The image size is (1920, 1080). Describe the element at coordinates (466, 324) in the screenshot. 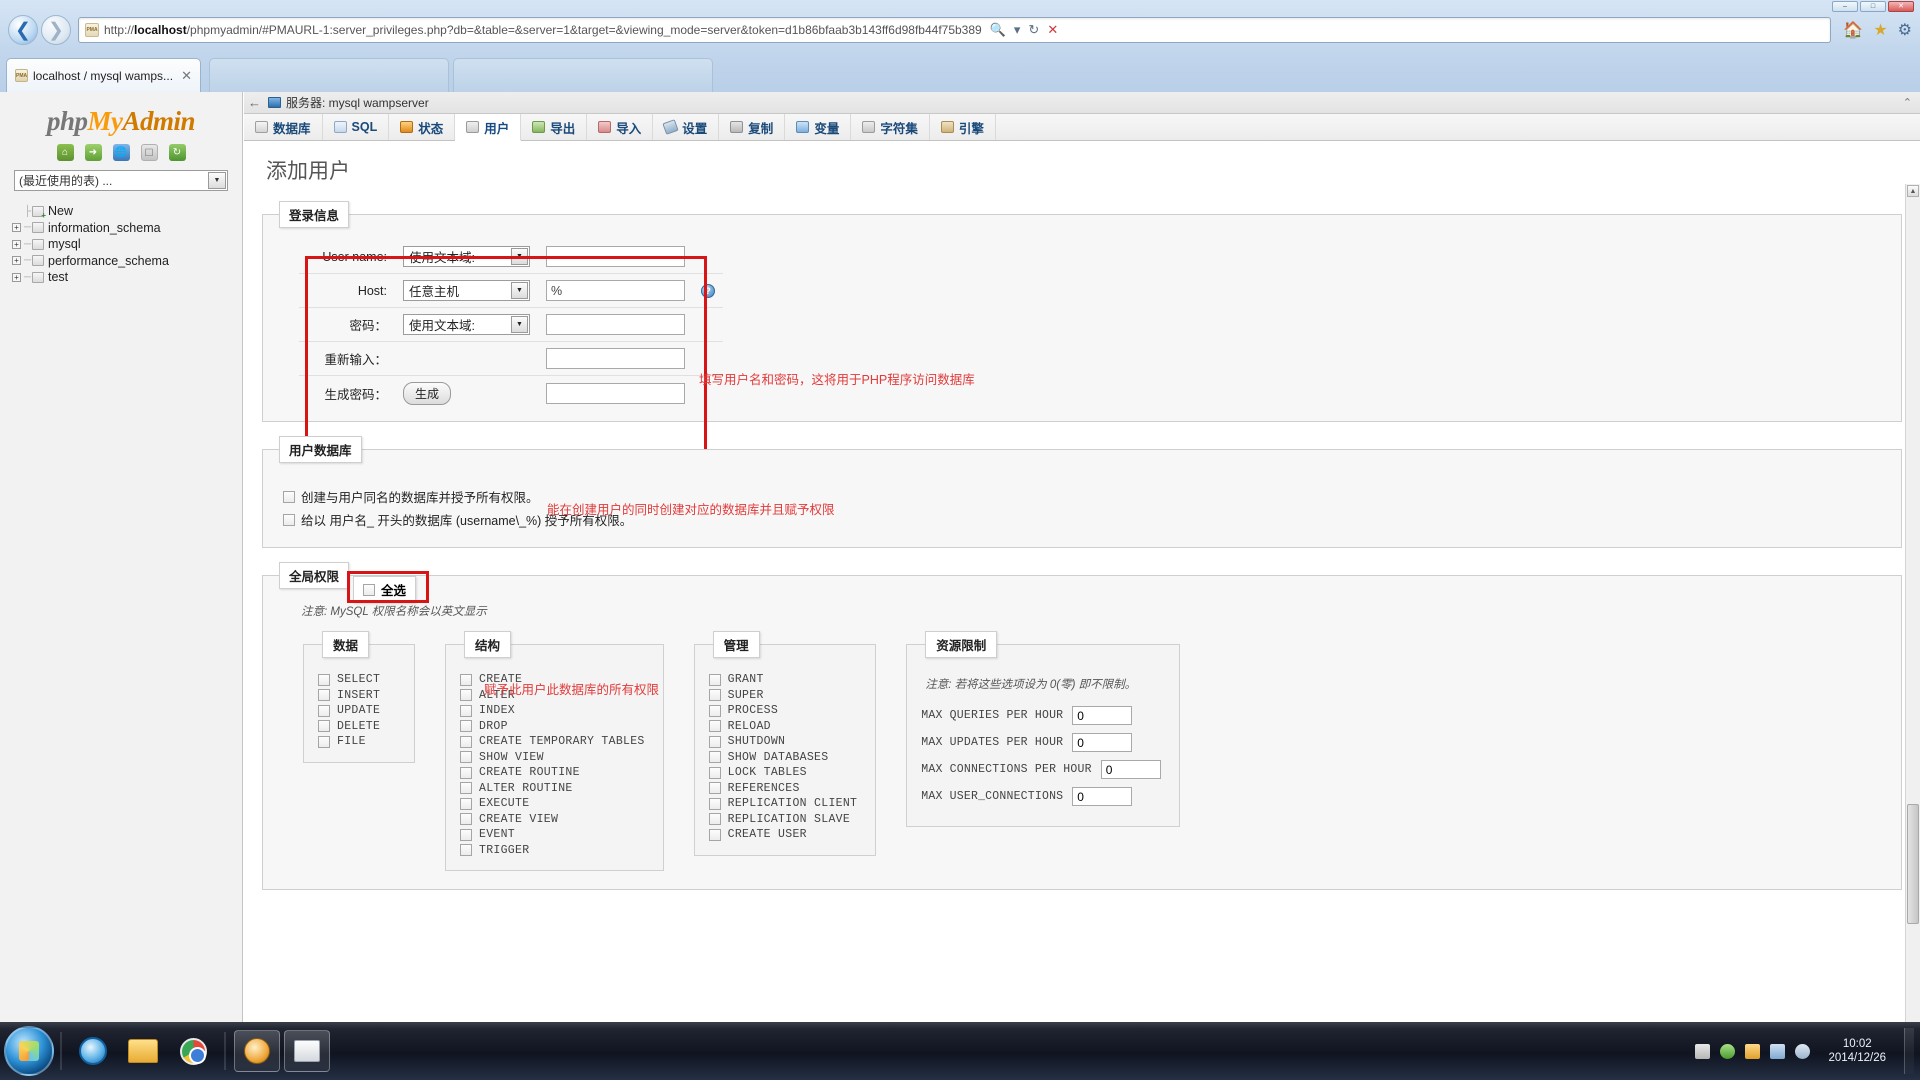

I see `password-mode-select: 使用文本域: ▼` at that location.